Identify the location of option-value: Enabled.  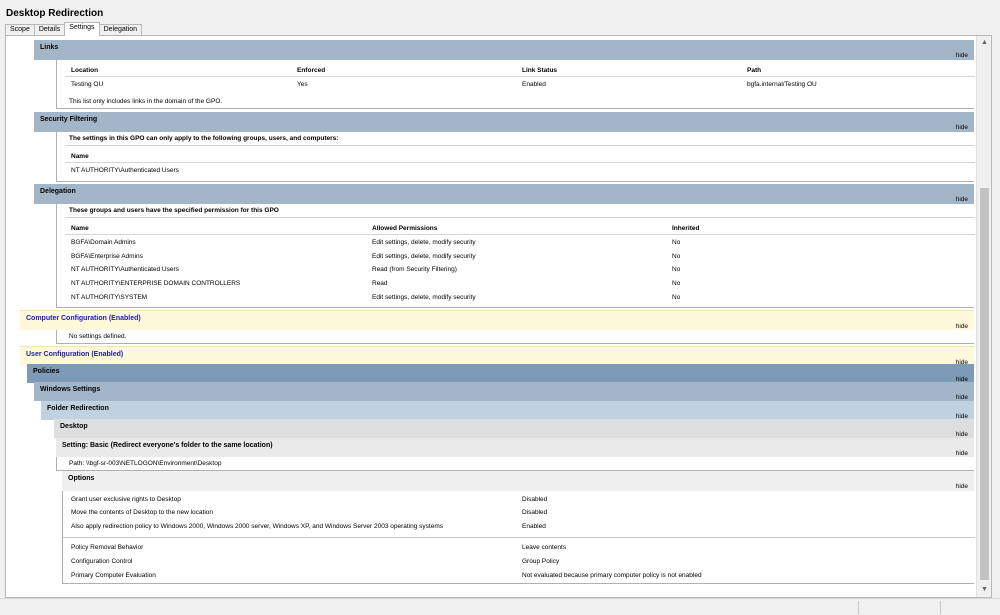
(534, 526).